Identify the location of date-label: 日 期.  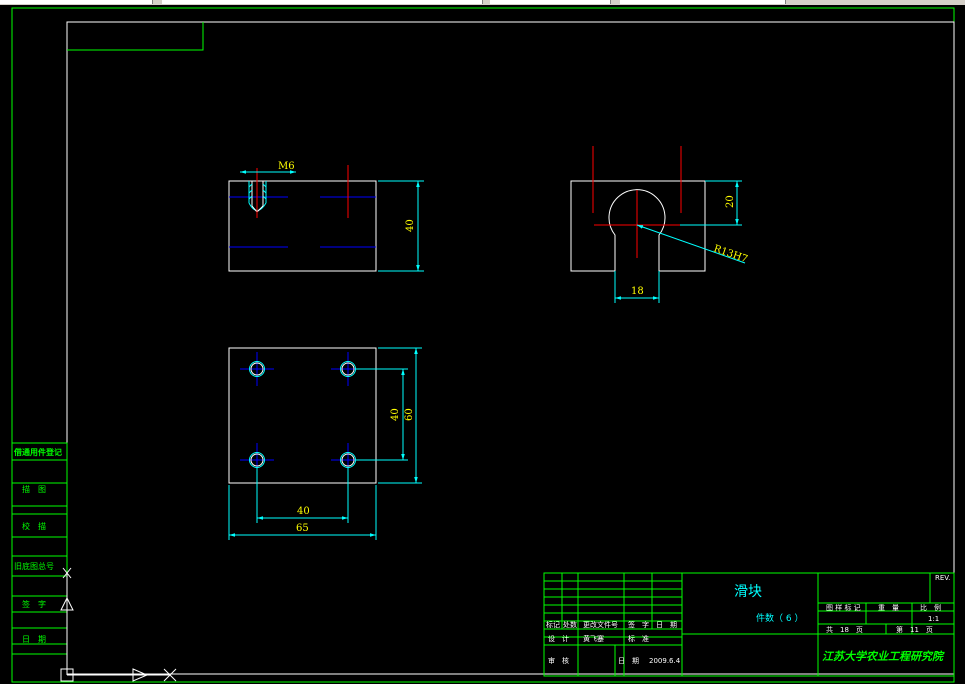
(34, 639).